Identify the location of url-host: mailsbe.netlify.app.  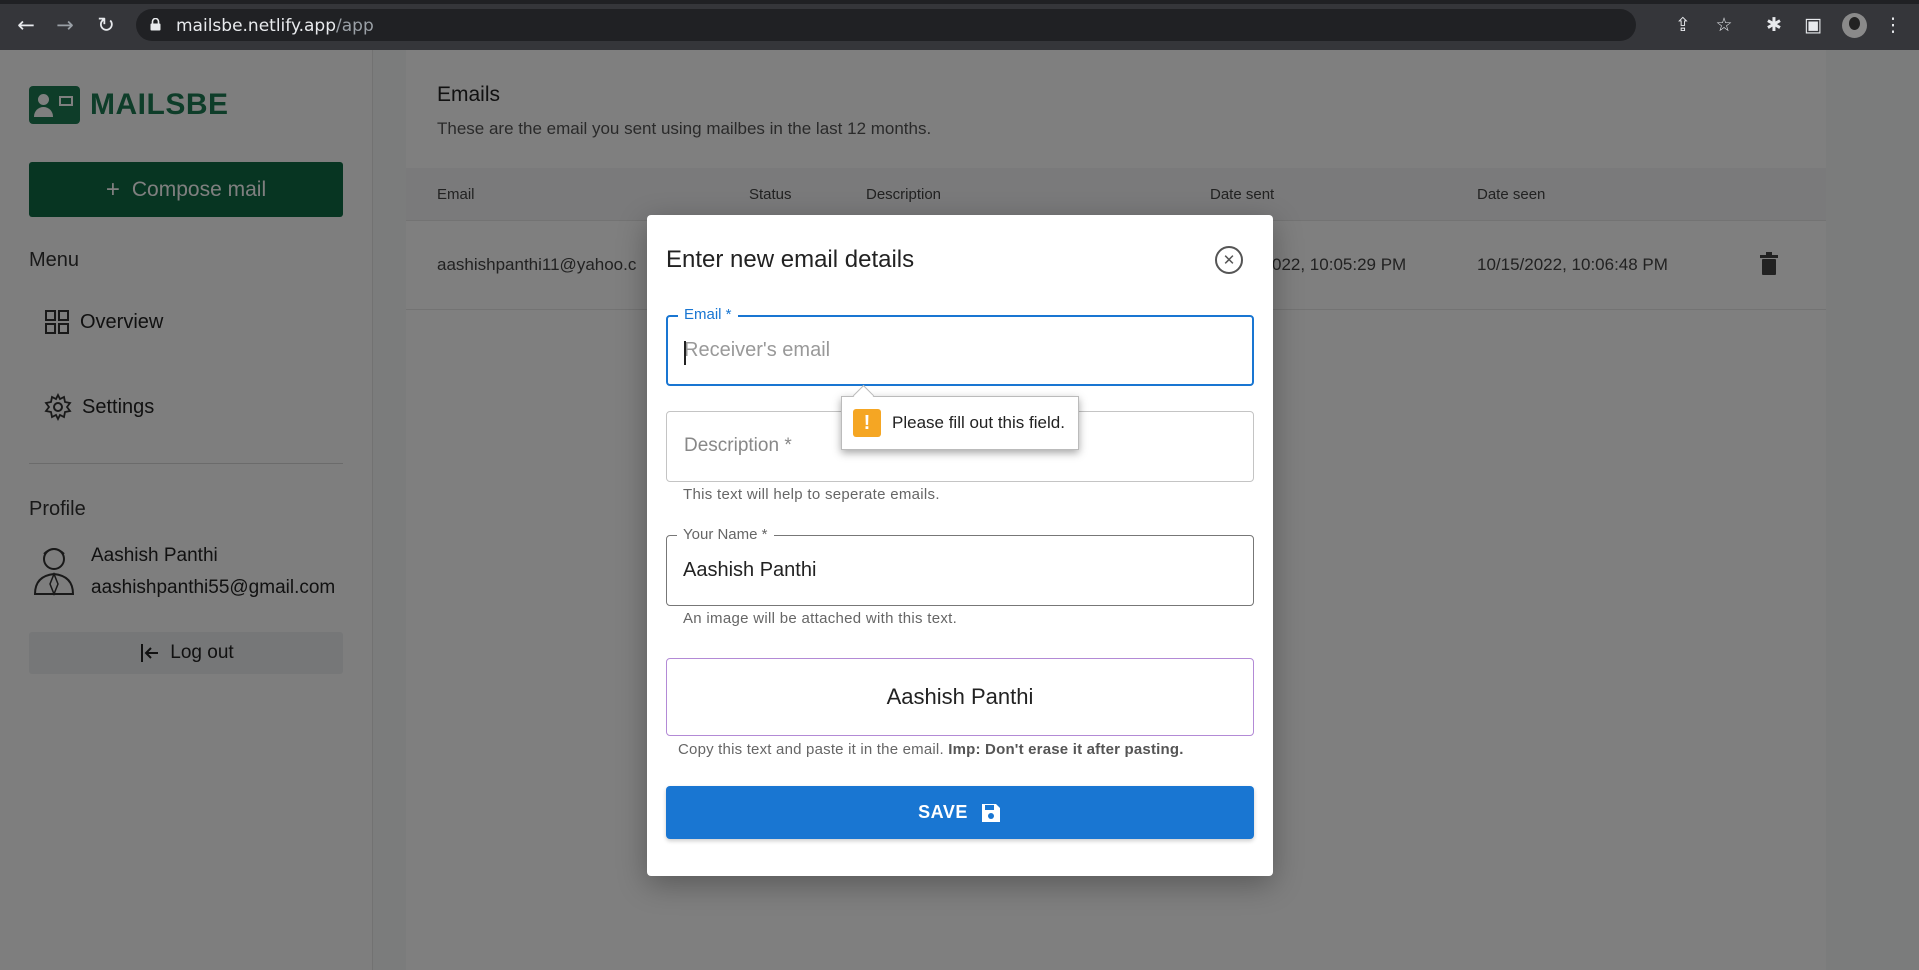
(256, 26).